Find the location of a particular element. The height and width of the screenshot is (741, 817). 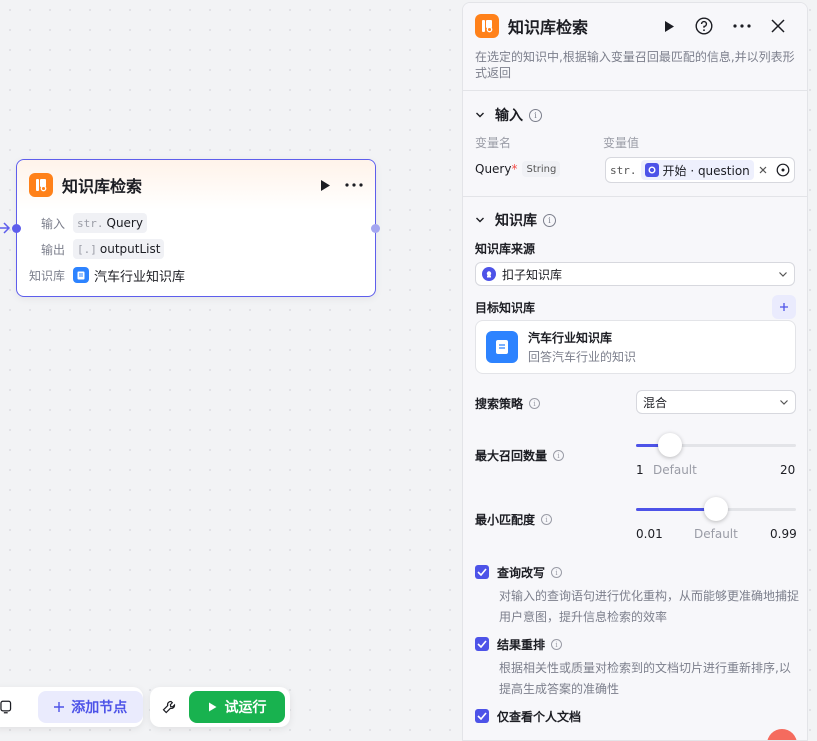

max-recall-max: 20 is located at coordinates (788, 470).